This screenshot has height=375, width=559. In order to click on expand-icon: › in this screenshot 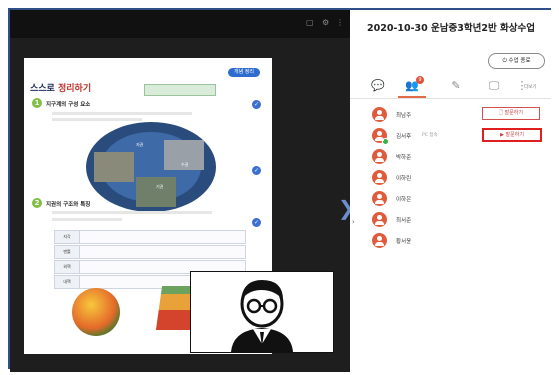, I will do `click(353, 222)`.